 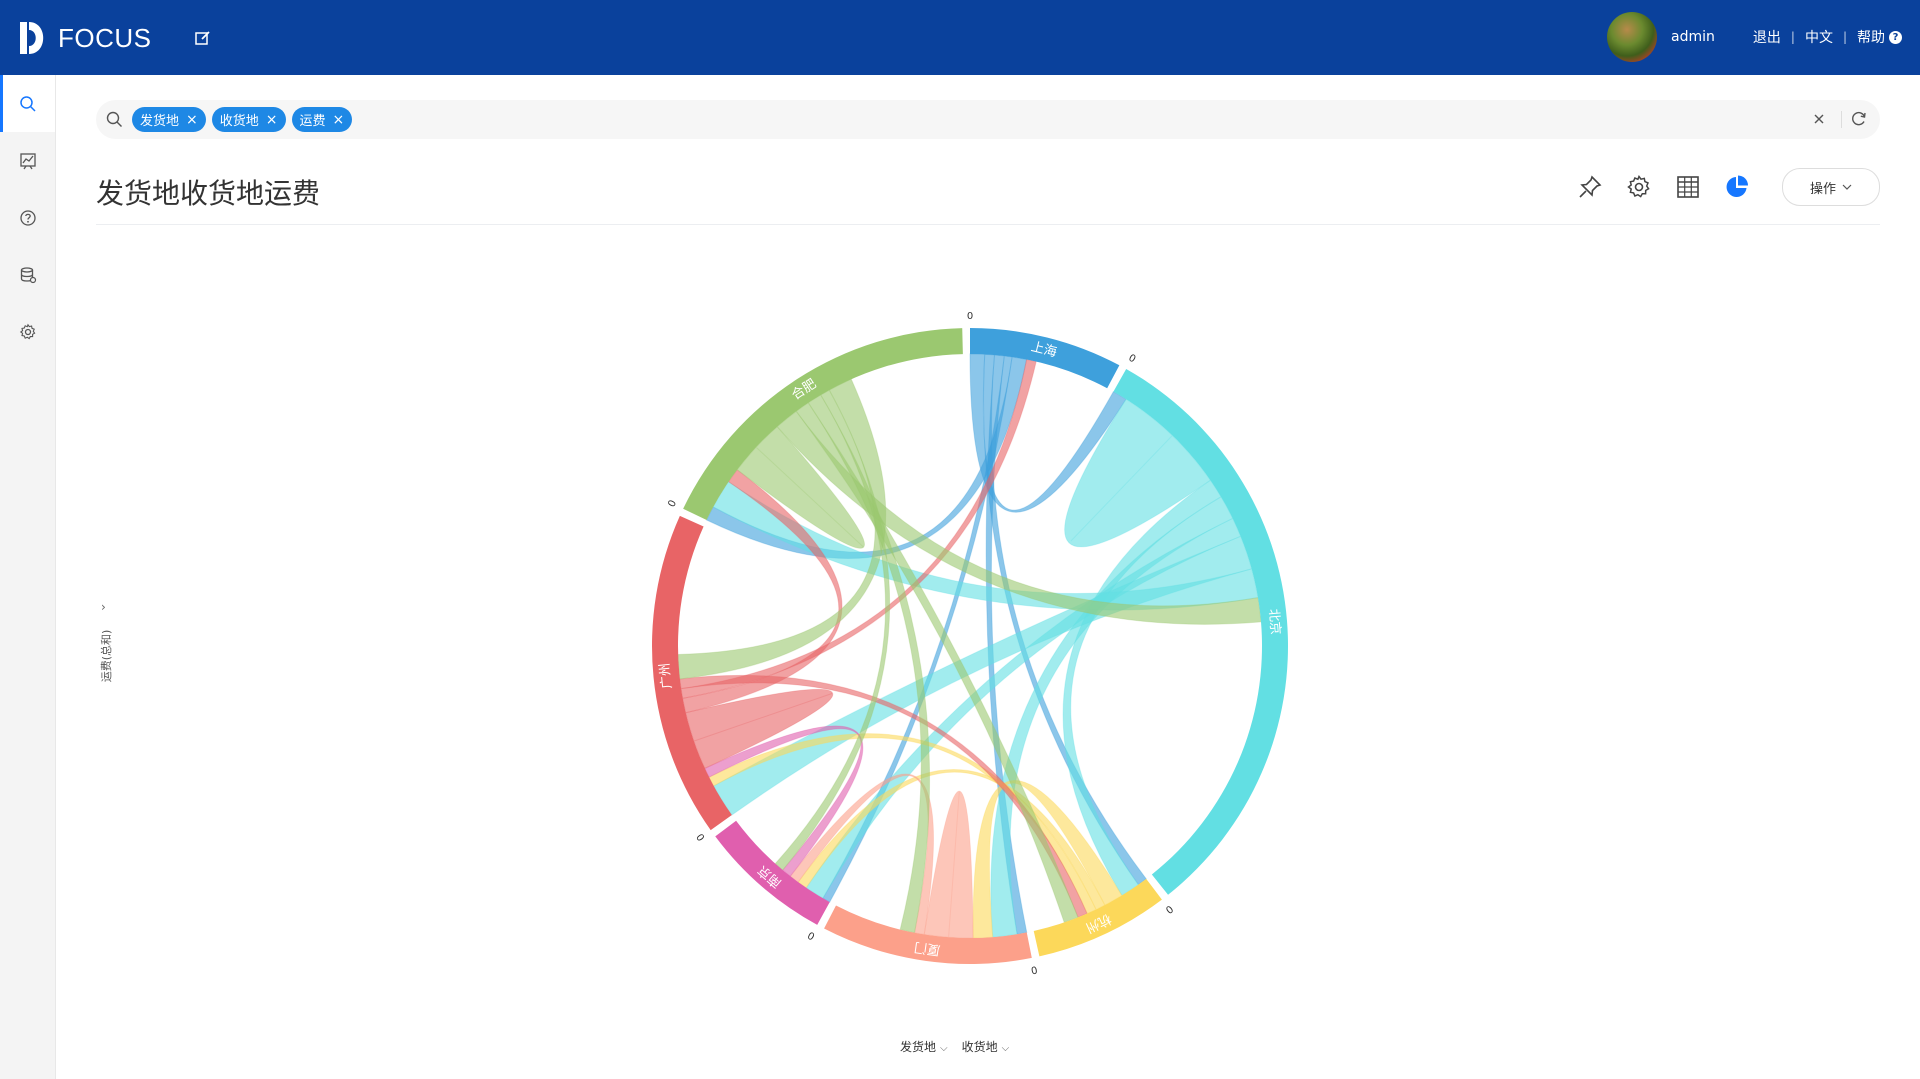 I want to click on search-tag: 发货地 ×, so click(x=169, y=119).